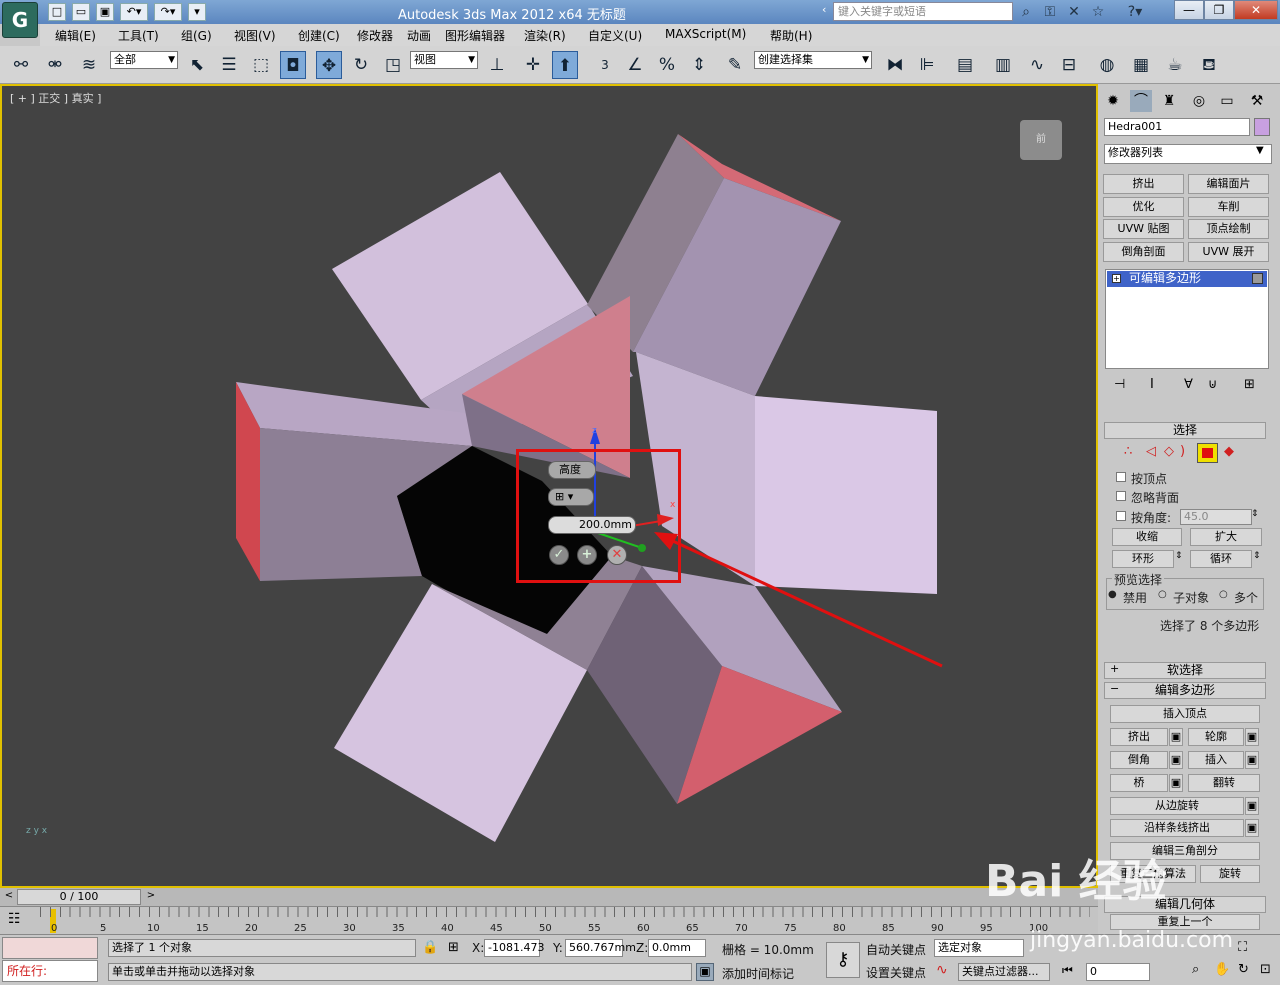 The image size is (1280, 985). Describe the element at coordinates (615, 35) in the screenshot. I see `menu-customize: 自定义(U)` at that location.